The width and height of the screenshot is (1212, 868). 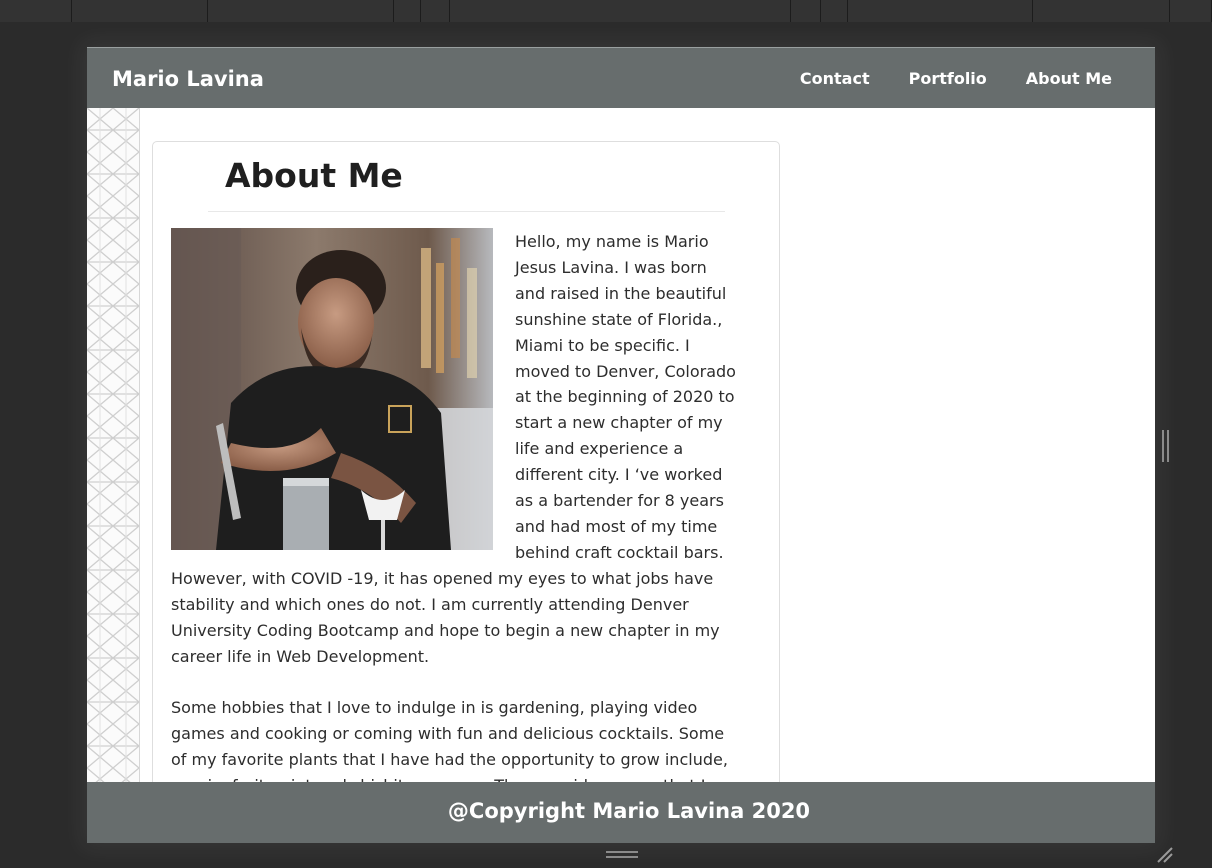 I want to click on vertical-drag-handle-icon, so click(x=1165, y=446).